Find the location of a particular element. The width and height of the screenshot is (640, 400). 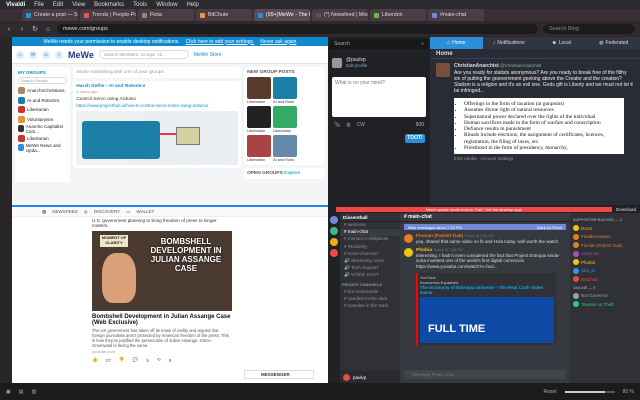

download-link: Download is located at coordinates (626, 209).